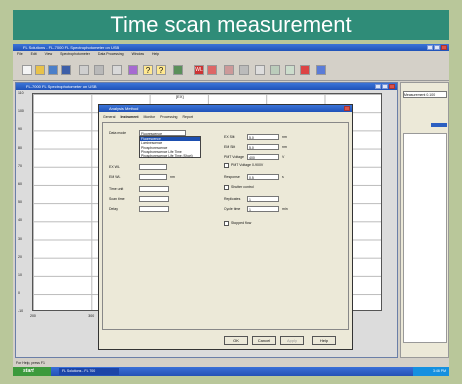 Image resolution: width=462 pixels, height=384 pixels. What do you see at coordinates (180, 96) in the screenshot?
I see `plot-label: [EX]` at bounding box center [180, 96].